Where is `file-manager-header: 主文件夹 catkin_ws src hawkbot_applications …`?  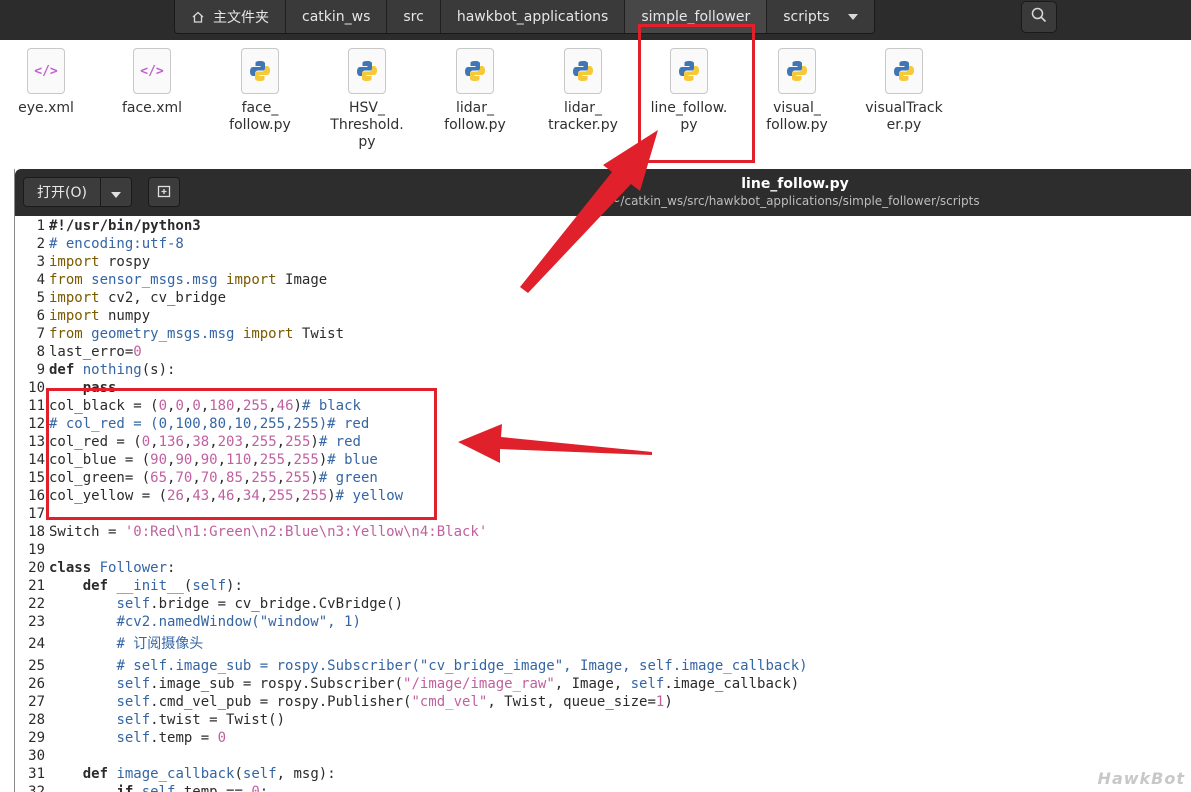
file-manager-header: 主文件夹 catkin_ws src hawkbot_applications … is located at coordinates (595, 20).